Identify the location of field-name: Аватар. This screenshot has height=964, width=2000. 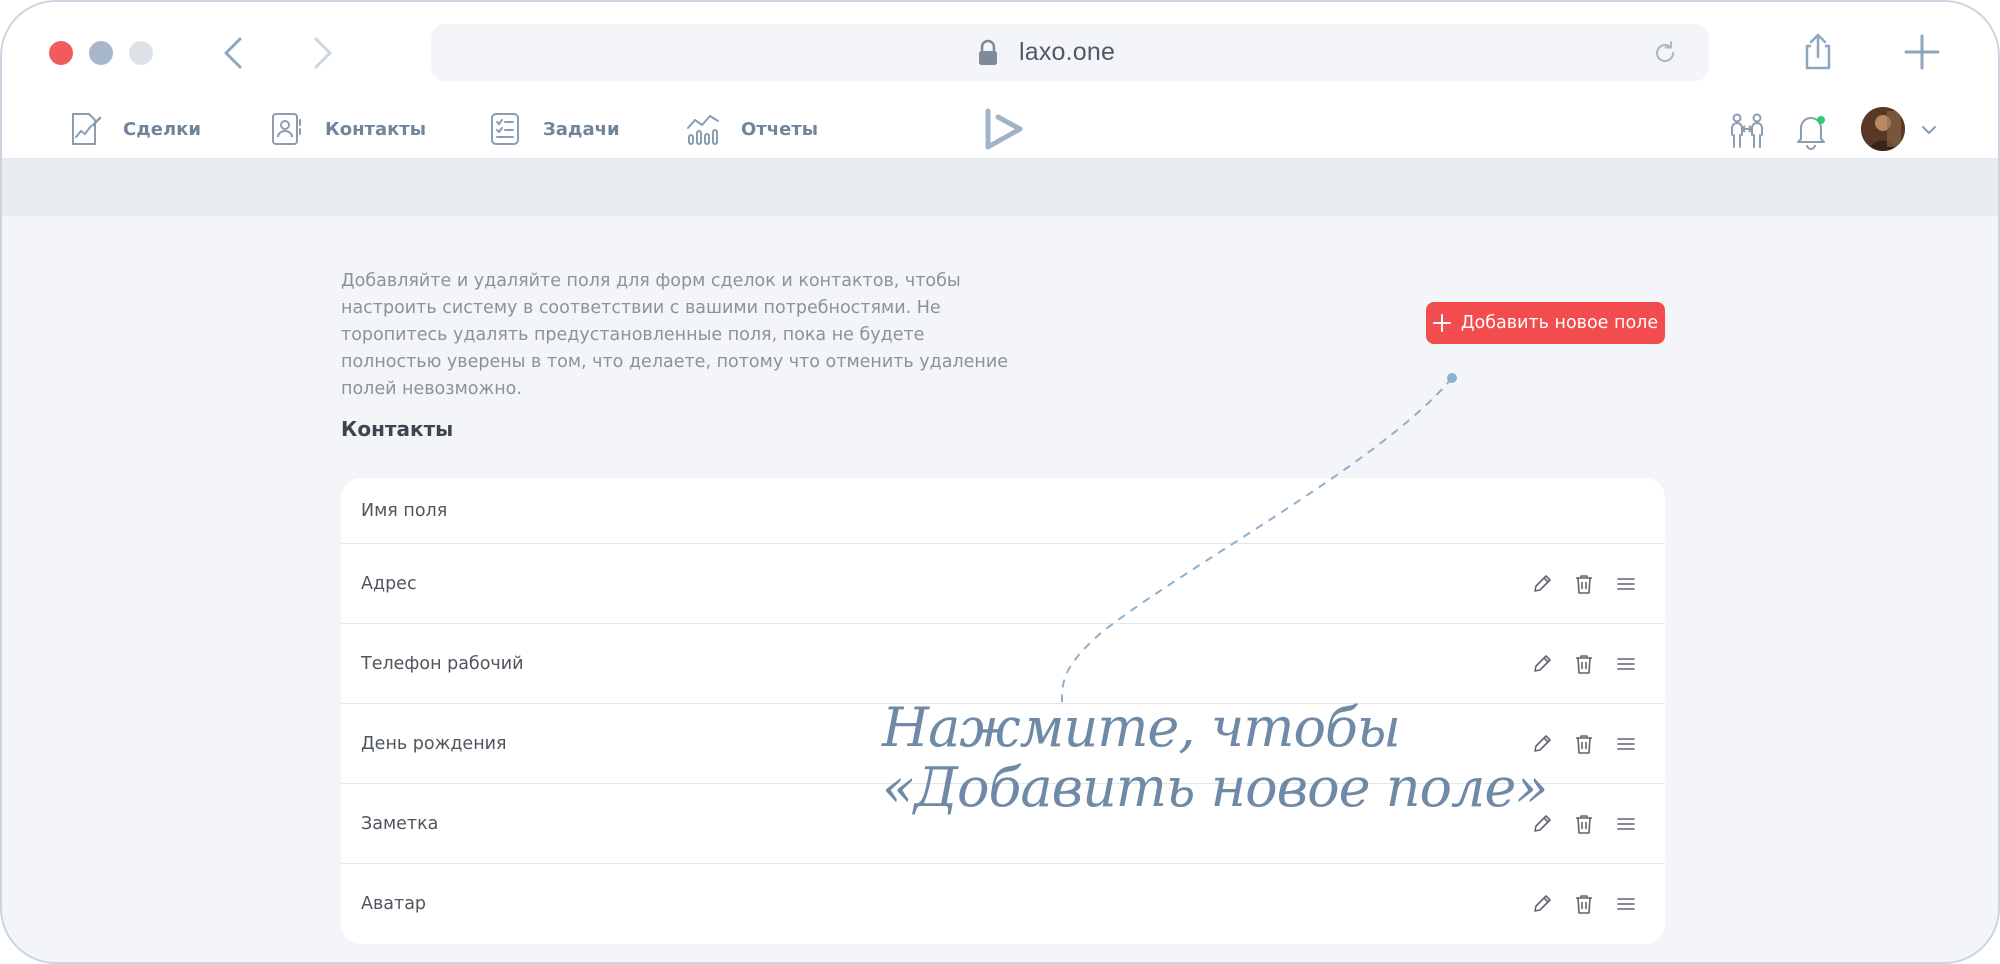
(394, 904).